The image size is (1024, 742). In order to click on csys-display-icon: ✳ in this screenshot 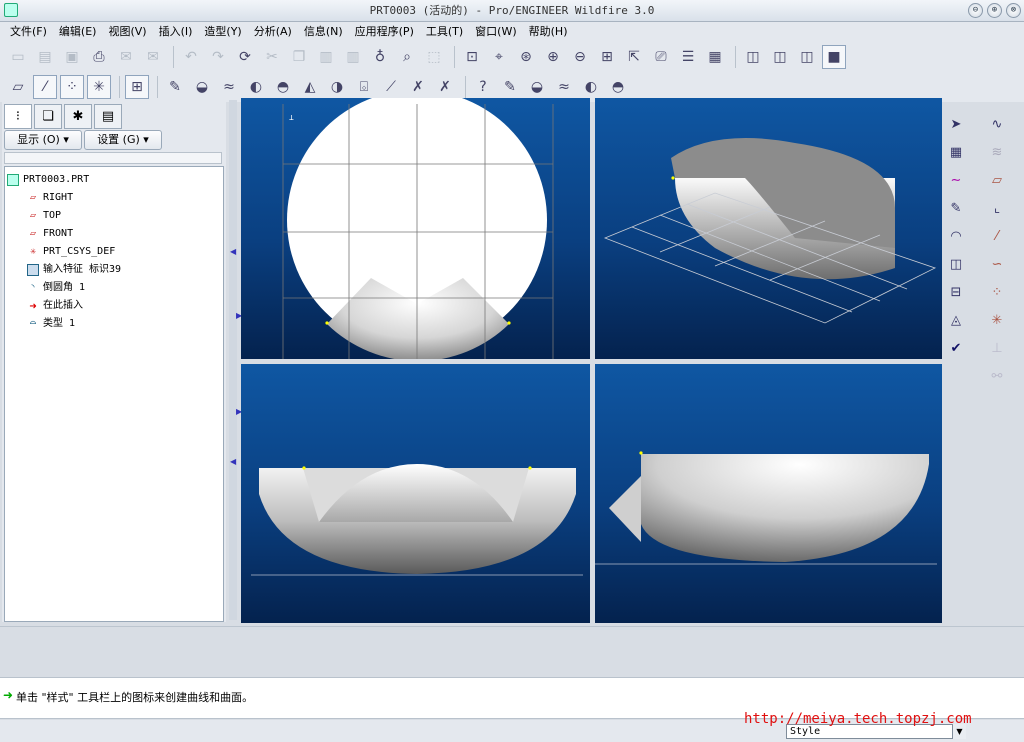, I will do `click(99, 87)`.